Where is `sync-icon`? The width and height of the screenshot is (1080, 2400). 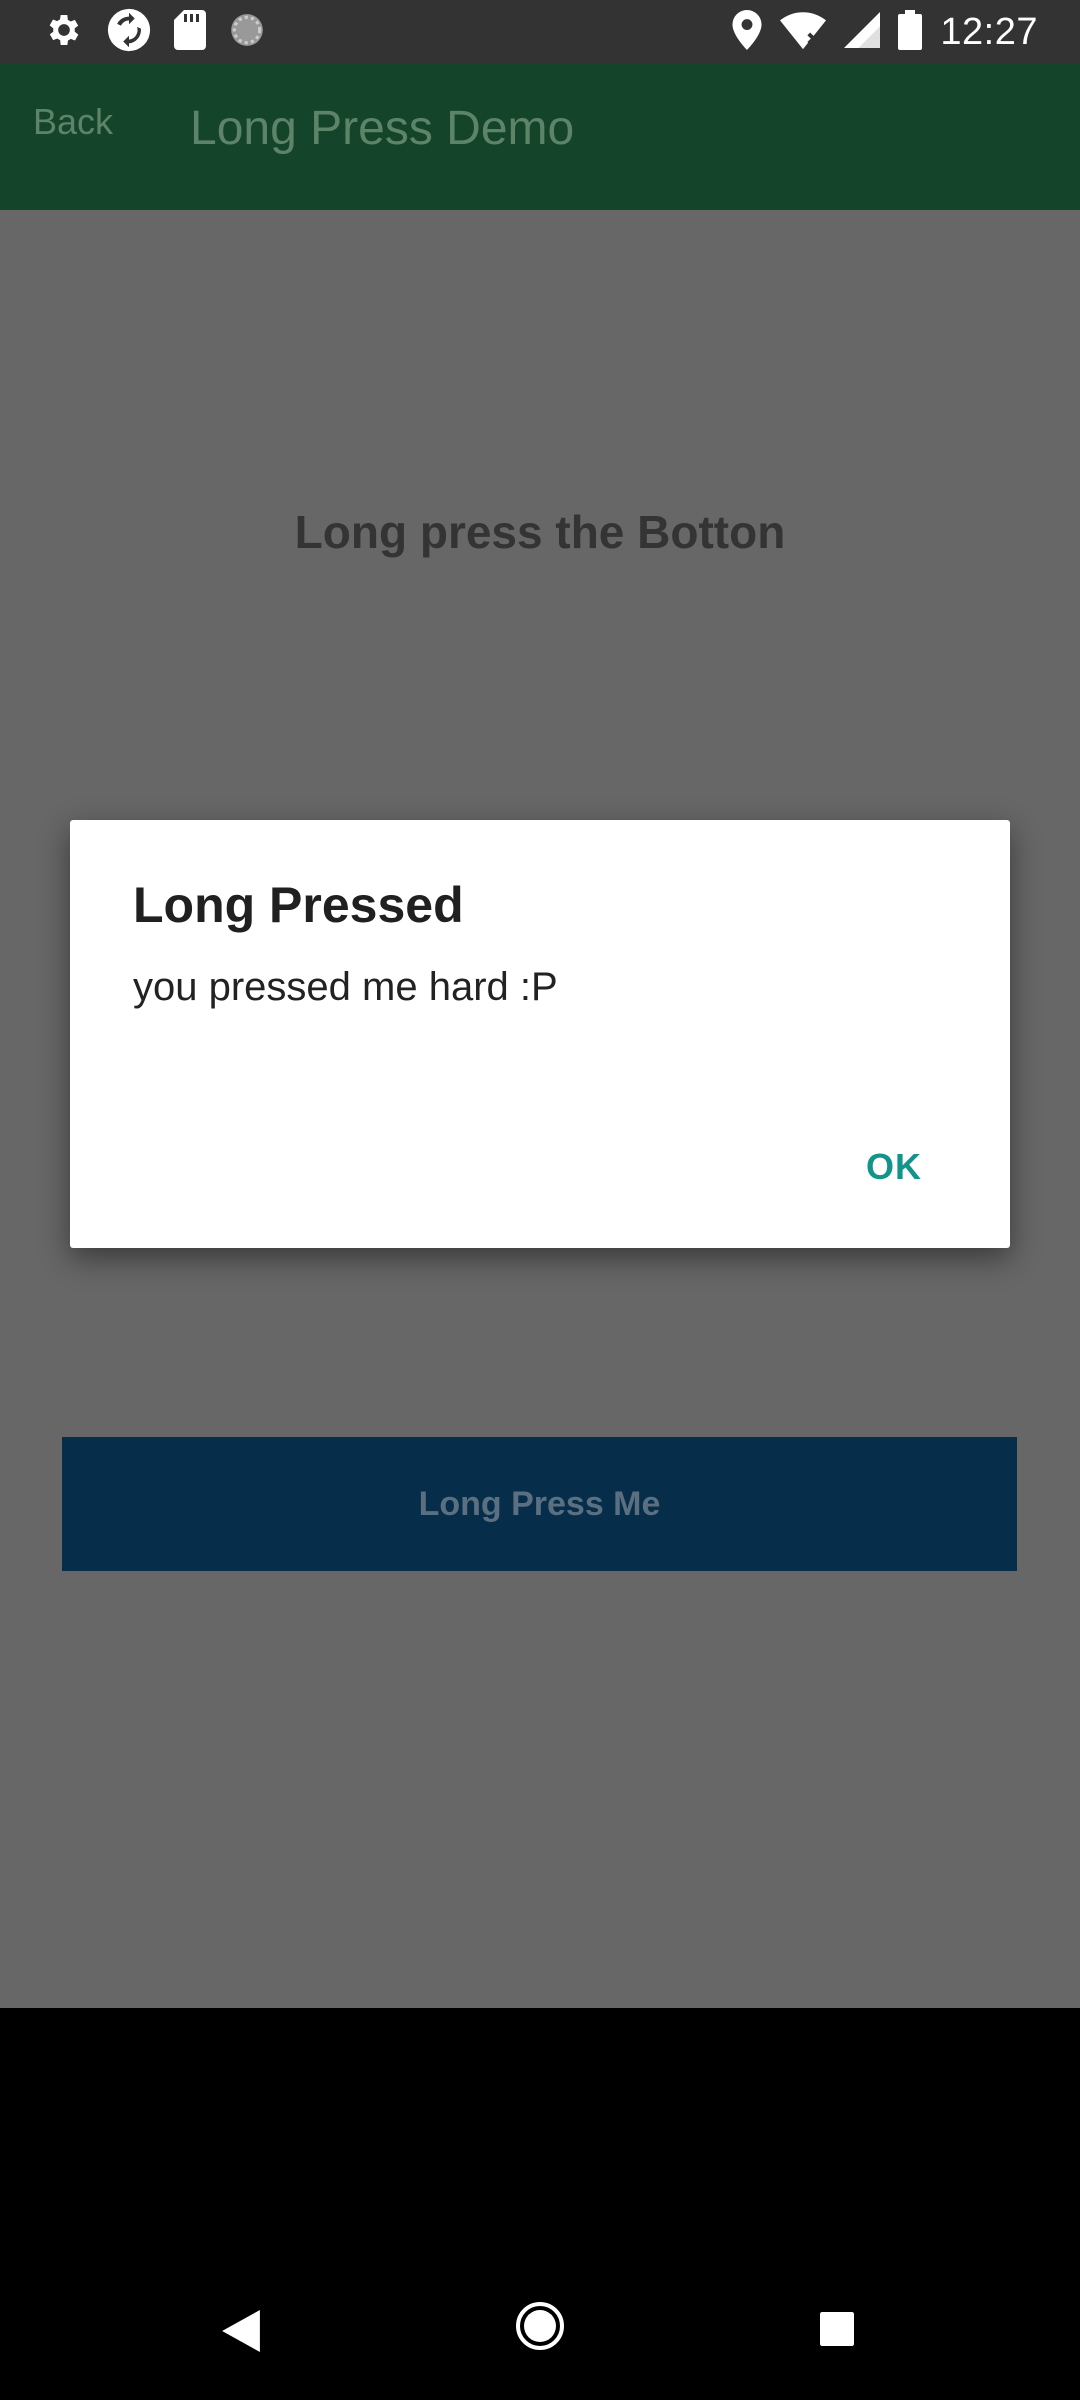
sync-icon is located at coordinates (129, 32).